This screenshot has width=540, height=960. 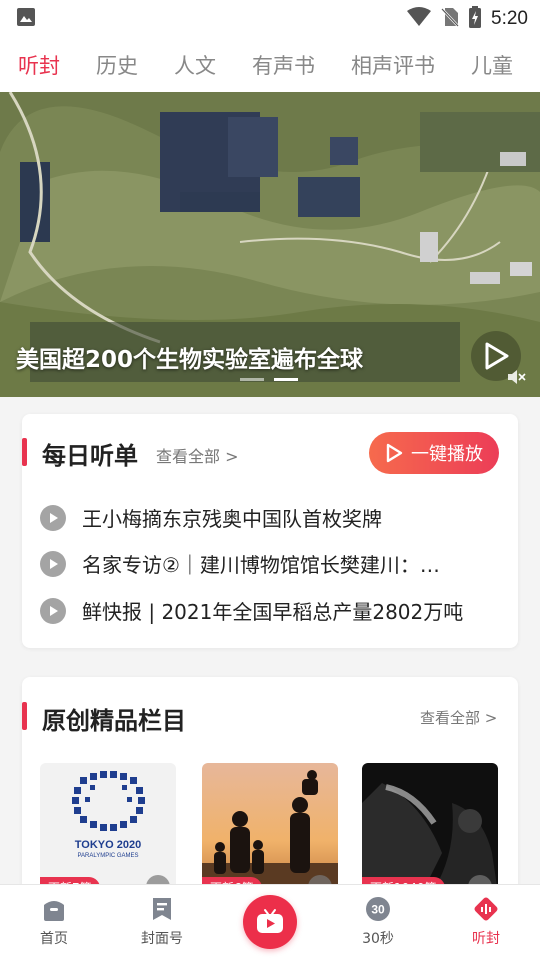 I want to click on tab-children: 儿童, so click(x=492, y=65).